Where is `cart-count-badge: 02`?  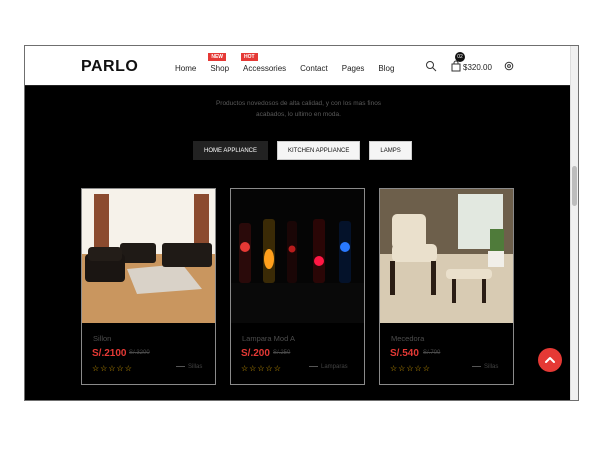 cart-count-badge: 02 is located at coordinates (460, 57).